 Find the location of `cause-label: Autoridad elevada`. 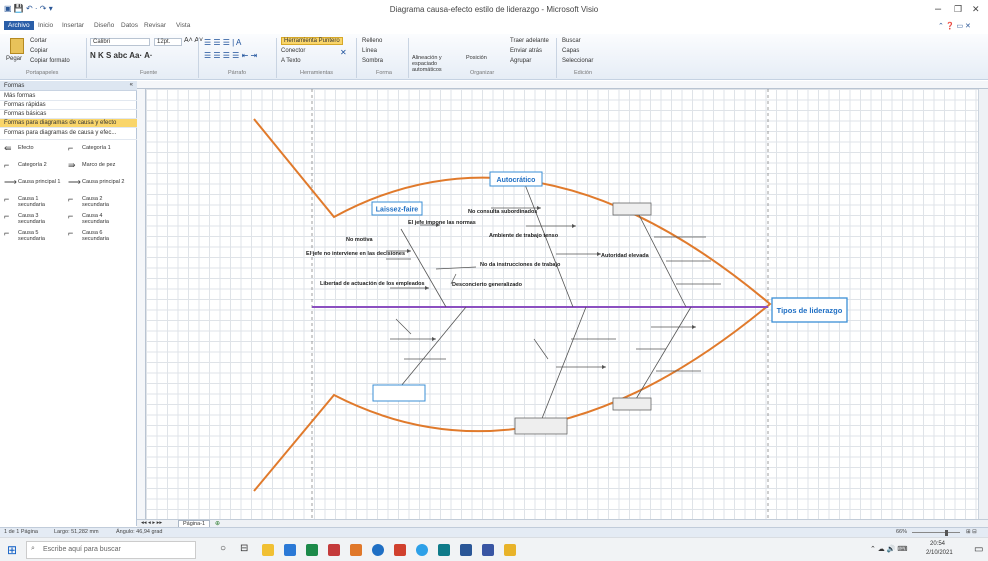

cause-label: Autoridad elevada is located at coordinates (625, 256).